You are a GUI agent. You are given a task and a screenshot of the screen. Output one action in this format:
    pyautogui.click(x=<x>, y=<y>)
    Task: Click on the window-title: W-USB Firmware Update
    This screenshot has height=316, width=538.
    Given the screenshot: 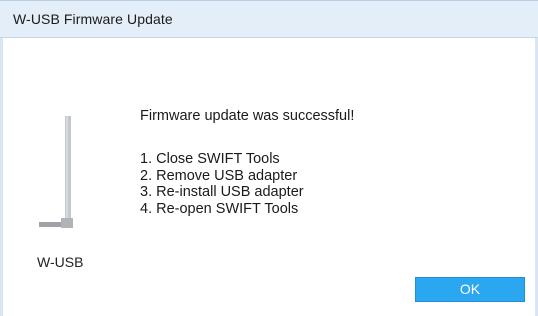 What is the action you would take?
    pyautogui.click(x=93, y=19)
    